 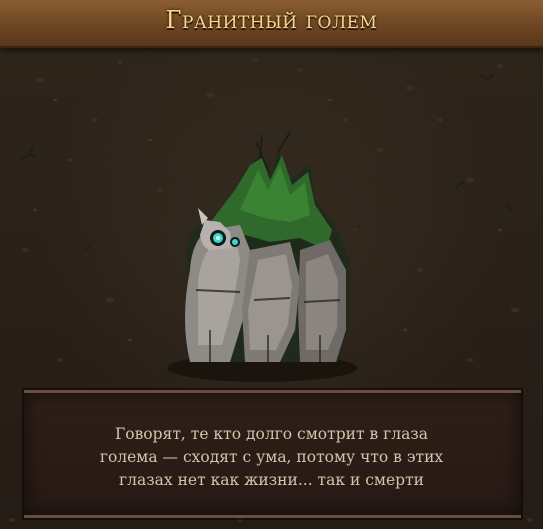 I want to click on description-line: глазах нет как жизни... так и смерти, so click(x=271, y=480).